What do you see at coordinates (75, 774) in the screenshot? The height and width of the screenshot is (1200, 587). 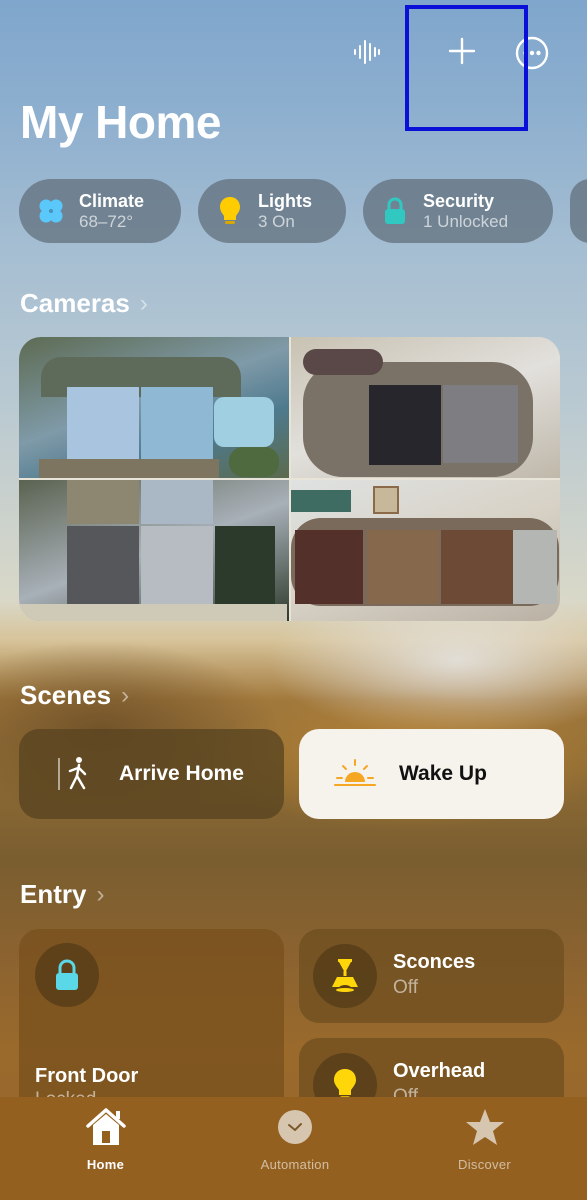 I see `walking-person-icon` at bounding box center [75, 774].